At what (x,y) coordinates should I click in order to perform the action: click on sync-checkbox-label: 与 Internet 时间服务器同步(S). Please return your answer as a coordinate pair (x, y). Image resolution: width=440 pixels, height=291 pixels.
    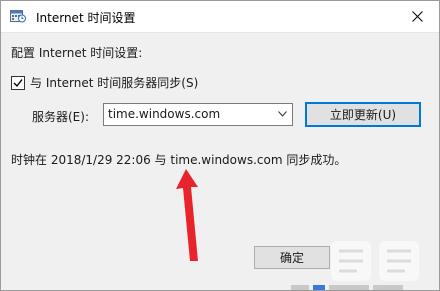
    Looking at the image, I should click on (114, 83).